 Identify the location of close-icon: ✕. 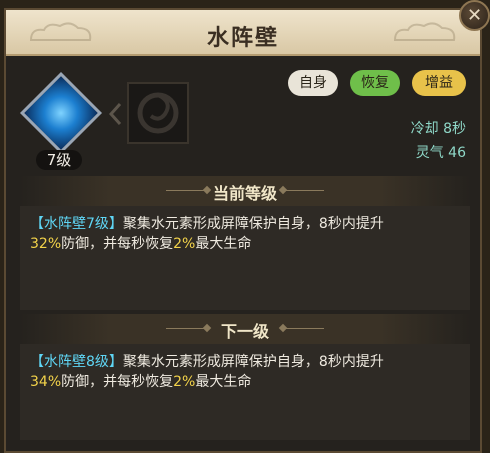
(474, 15).